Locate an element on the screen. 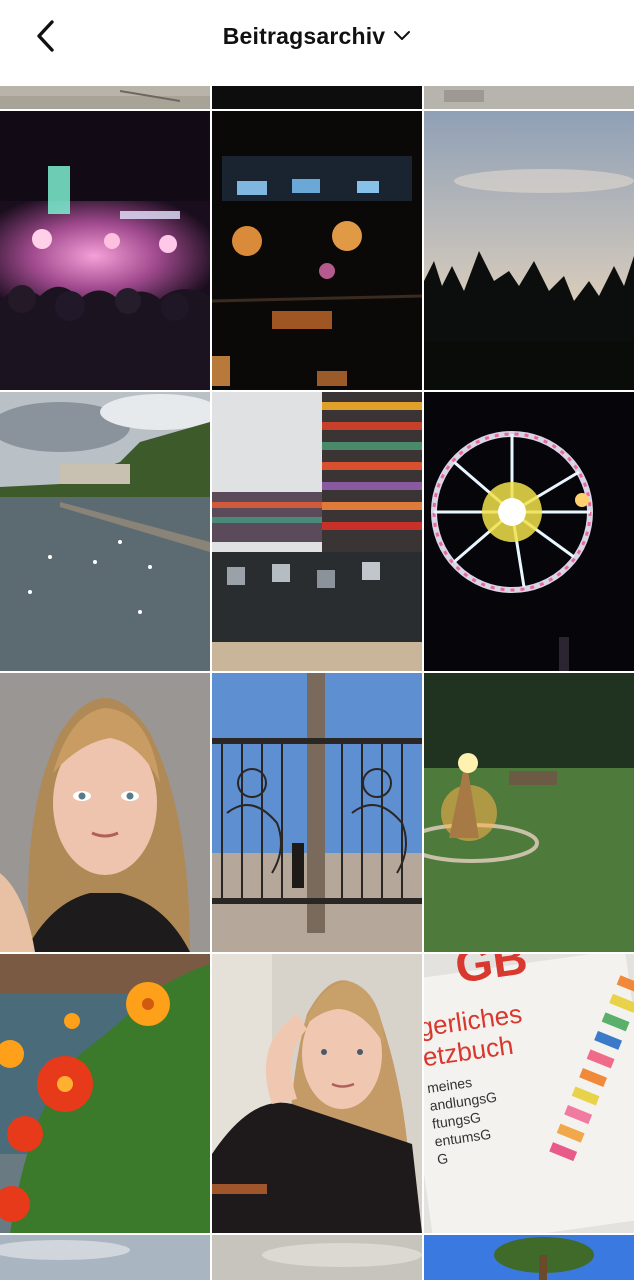 This screenshot has width=634, height=1280. top-bar: Beitragsarchiv is located at coordinates (317, 43).